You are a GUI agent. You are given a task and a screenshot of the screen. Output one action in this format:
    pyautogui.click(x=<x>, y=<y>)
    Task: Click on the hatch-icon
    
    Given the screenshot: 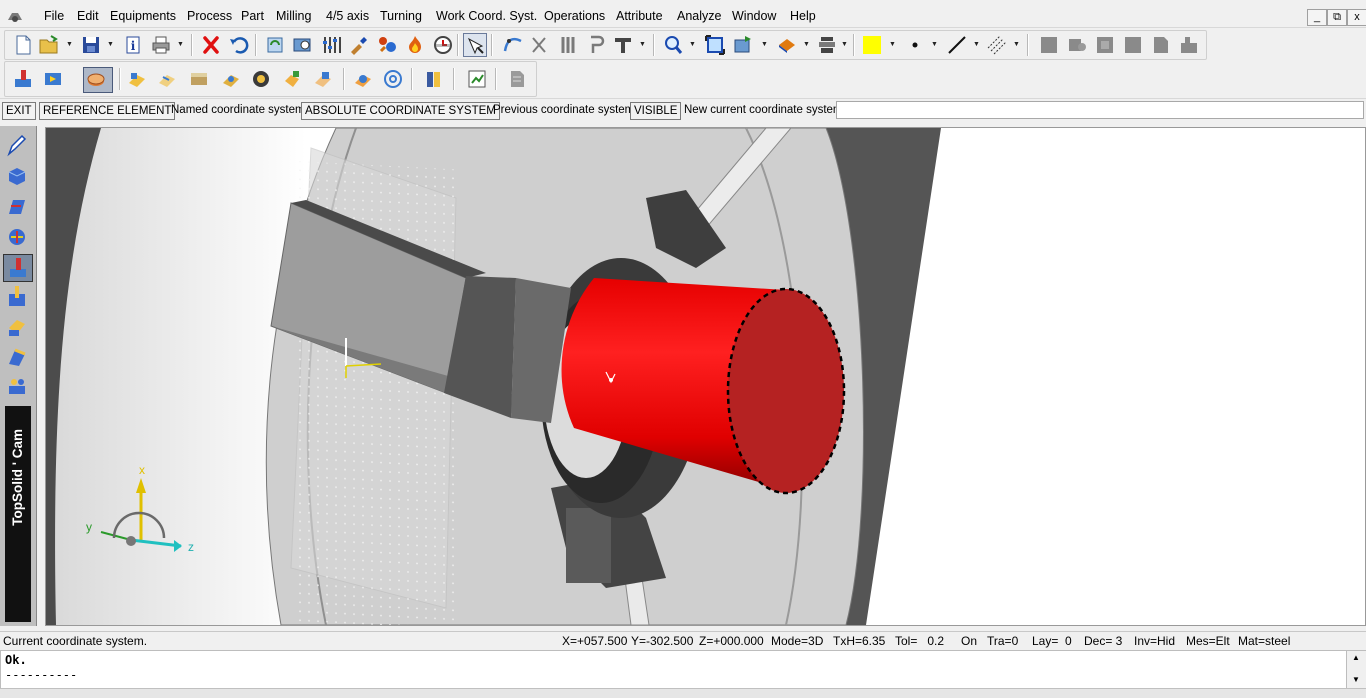 What is the action you would take?
    pyautogui.click(x=997, y=45)
    